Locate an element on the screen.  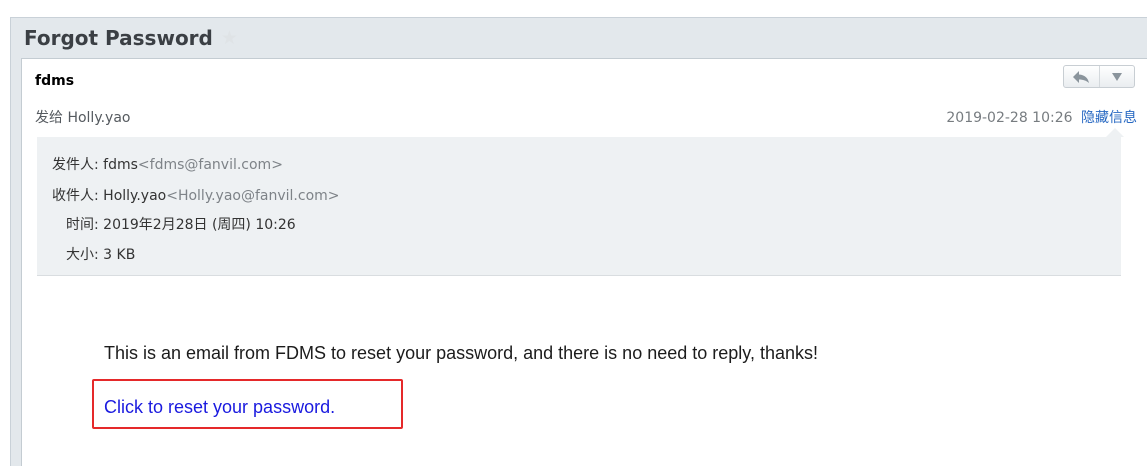
hide-details-link: 隐藏信息 is located at coordinates (1109, 118).